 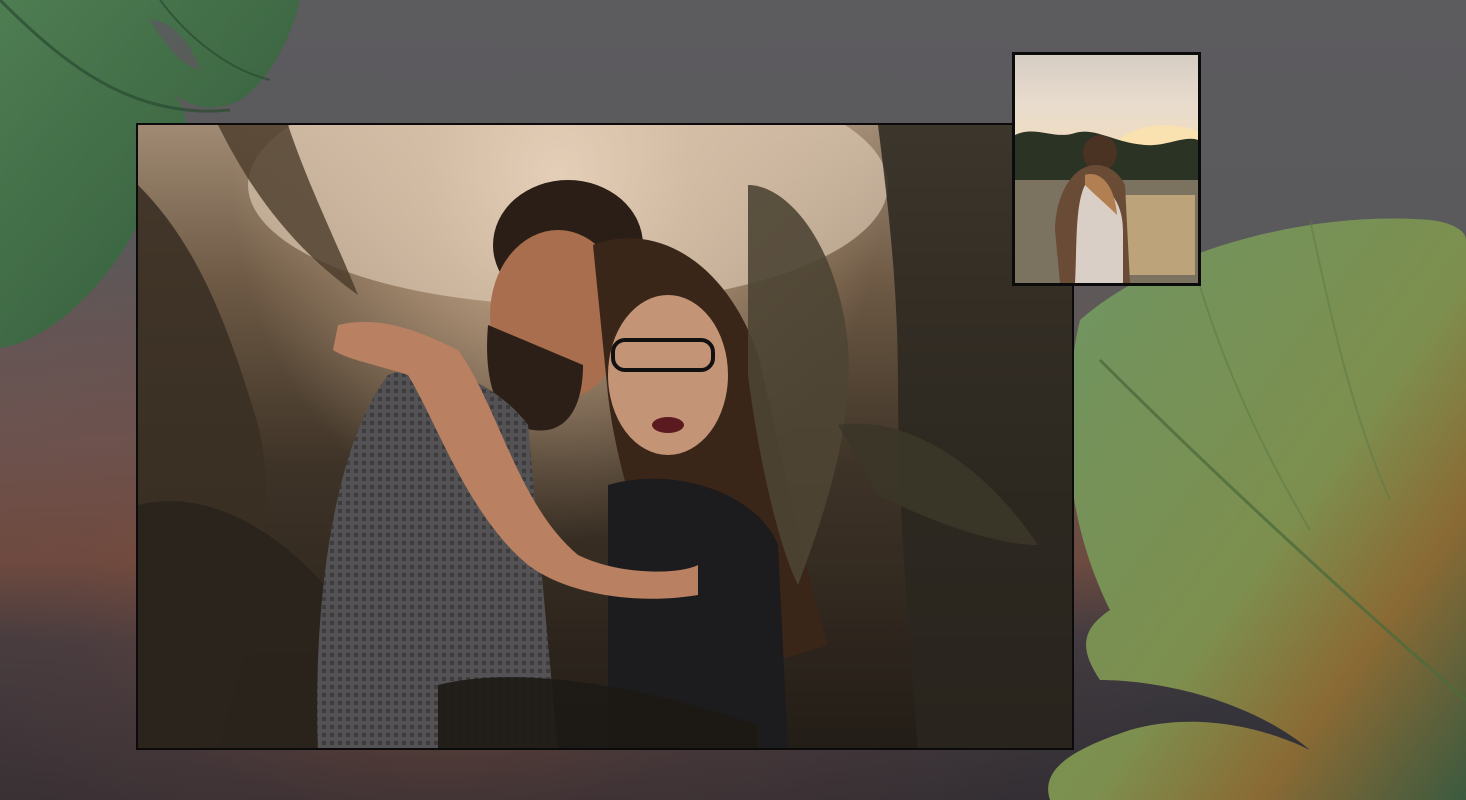 What do you see at coordinates (1106, 204) in the screenshot?
I see `thumbnail-illustration` at bounding box center [1106, 204].